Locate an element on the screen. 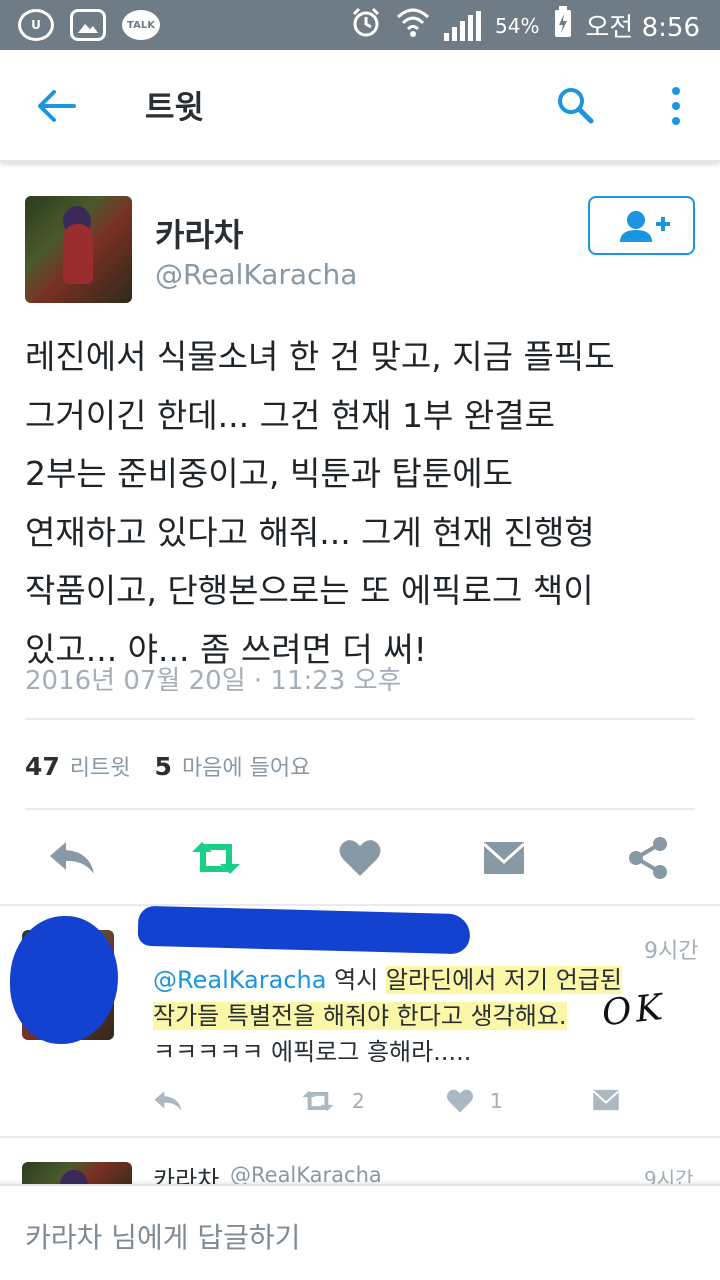  reply-text-part: 역시 is located at coordinates (356, 980).